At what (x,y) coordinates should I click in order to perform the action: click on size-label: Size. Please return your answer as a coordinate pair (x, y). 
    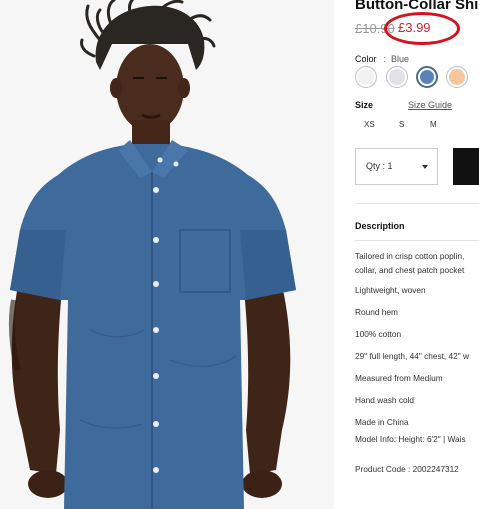
    Looking at the image, I should click on (364, 105).